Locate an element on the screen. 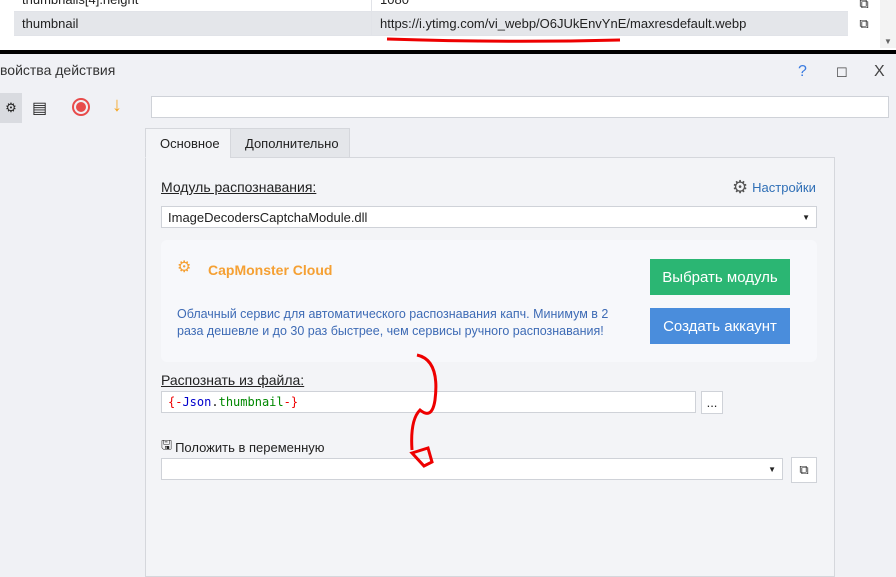 The image size is (896, 577). token: Json is located at coordinates (197, 402).